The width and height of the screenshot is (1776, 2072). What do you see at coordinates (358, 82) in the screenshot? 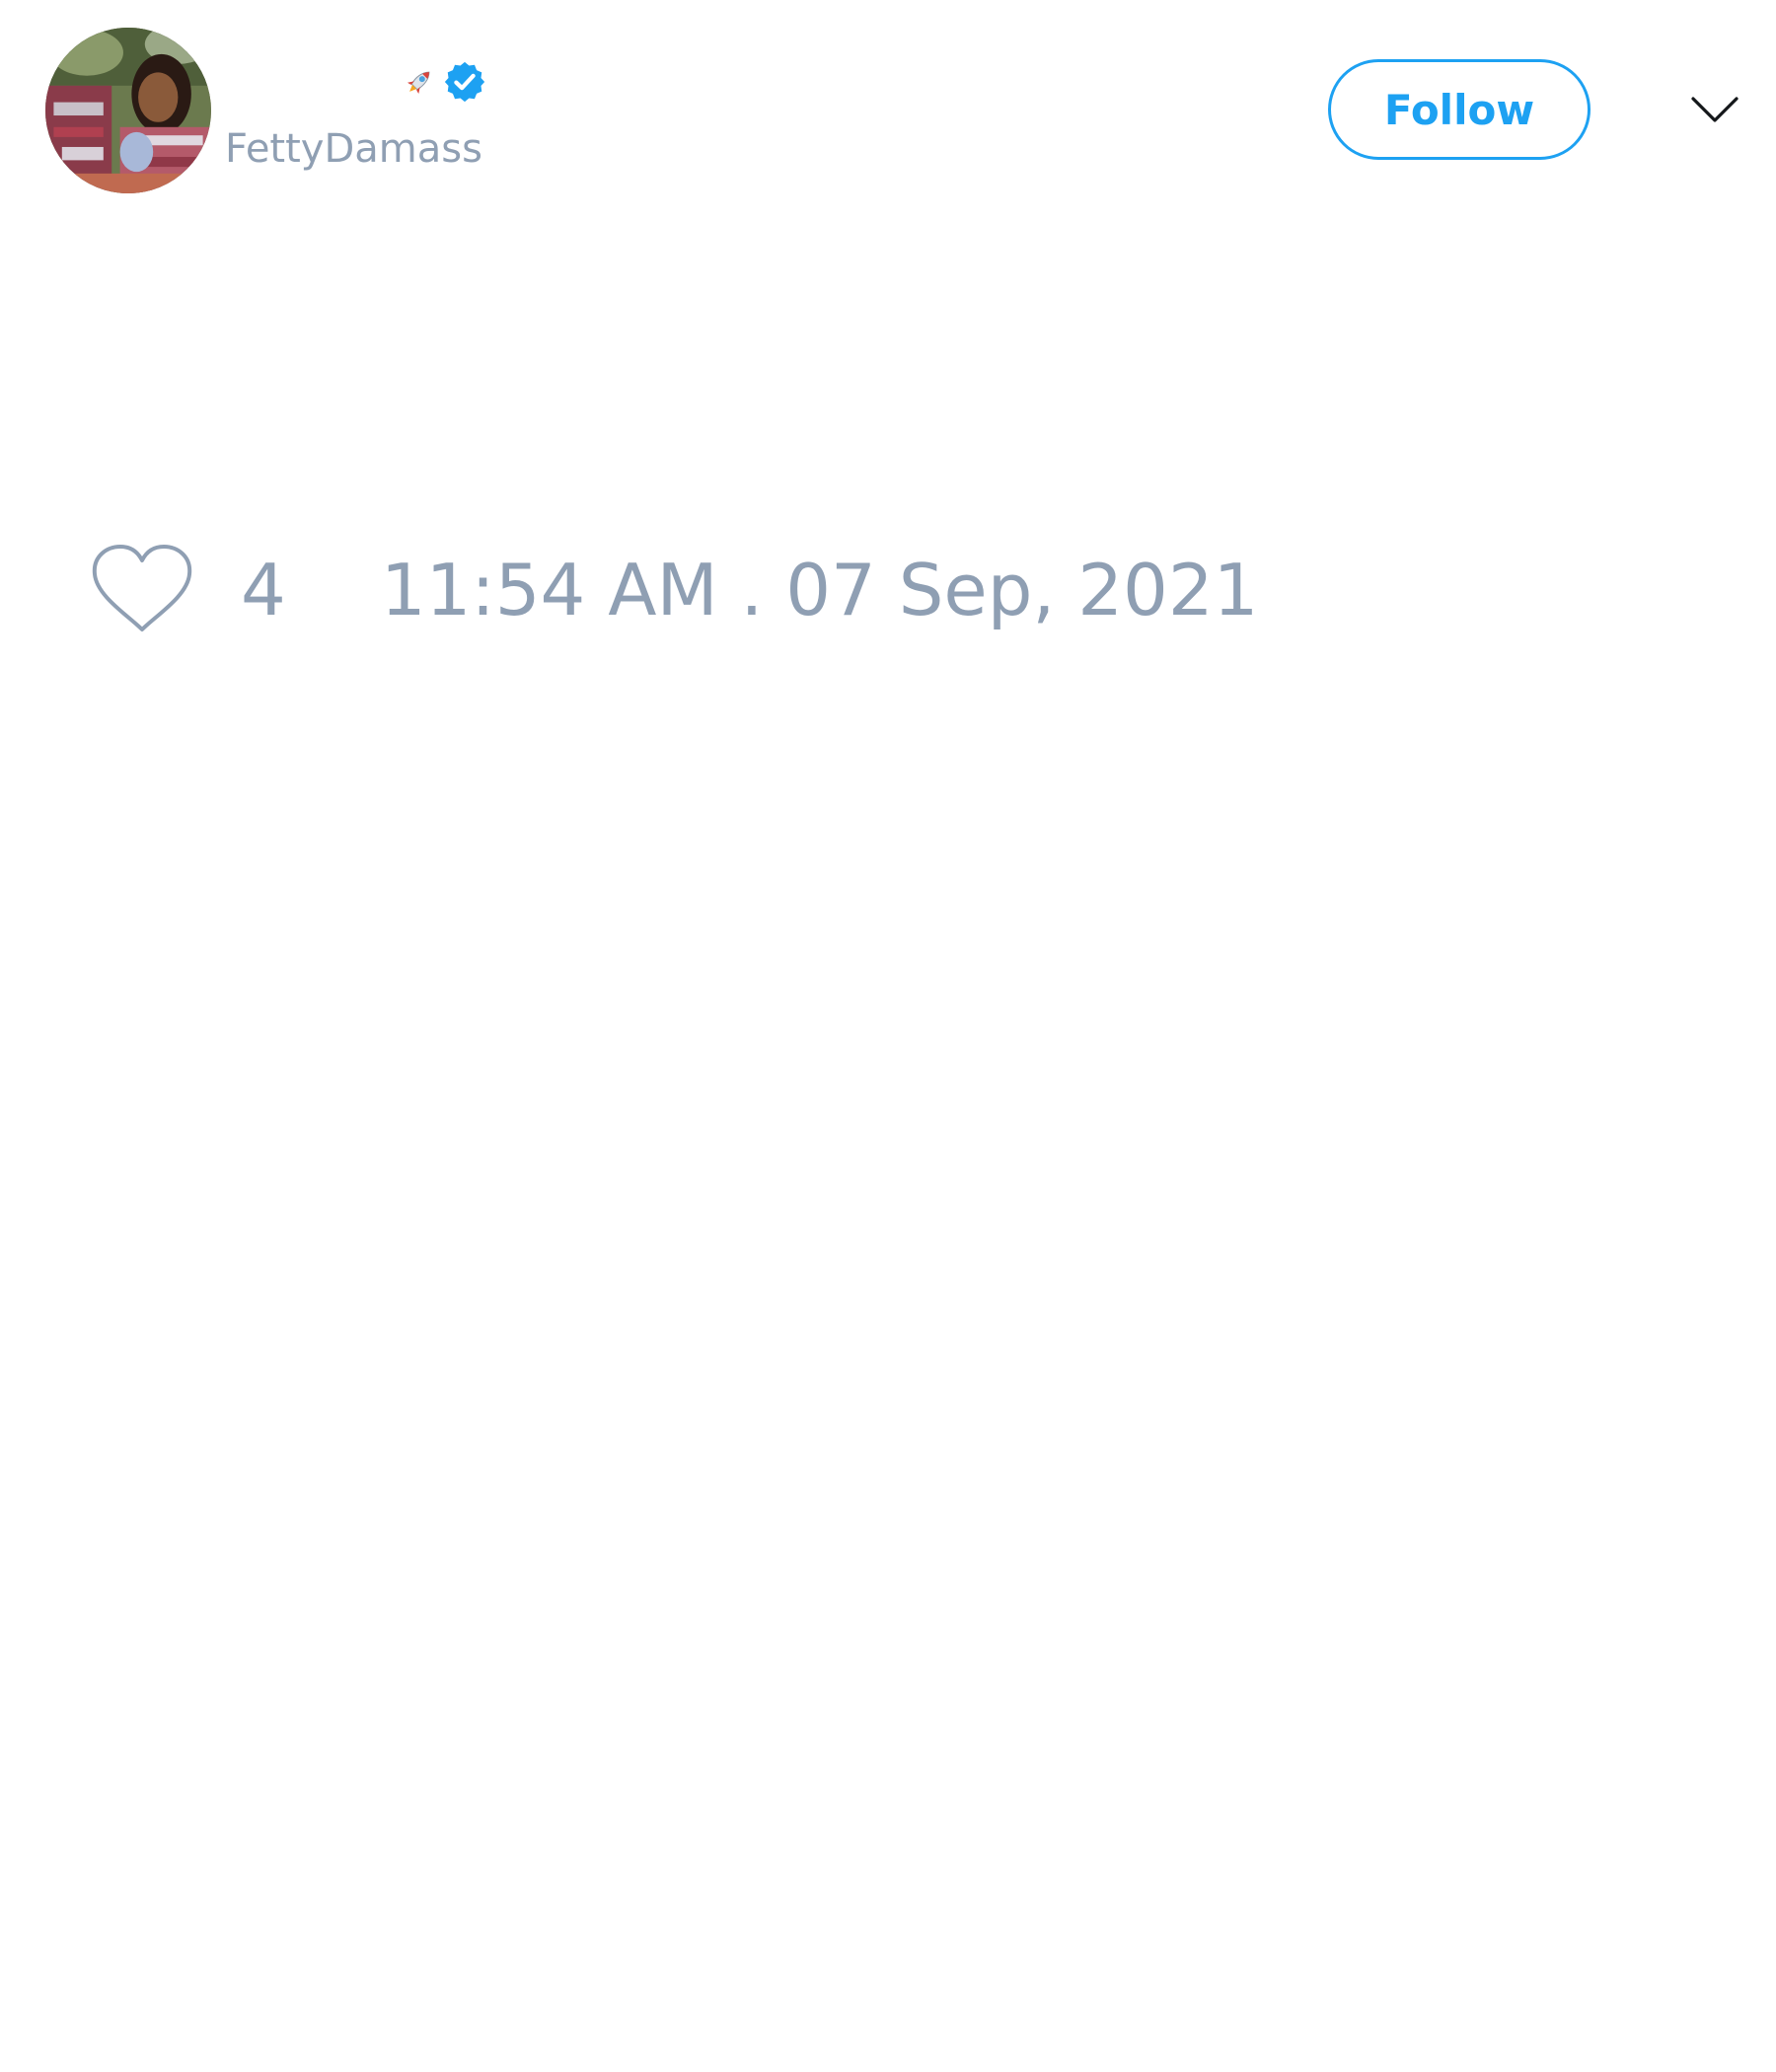
I see `author-name-row` at bounding box center [358, 82].